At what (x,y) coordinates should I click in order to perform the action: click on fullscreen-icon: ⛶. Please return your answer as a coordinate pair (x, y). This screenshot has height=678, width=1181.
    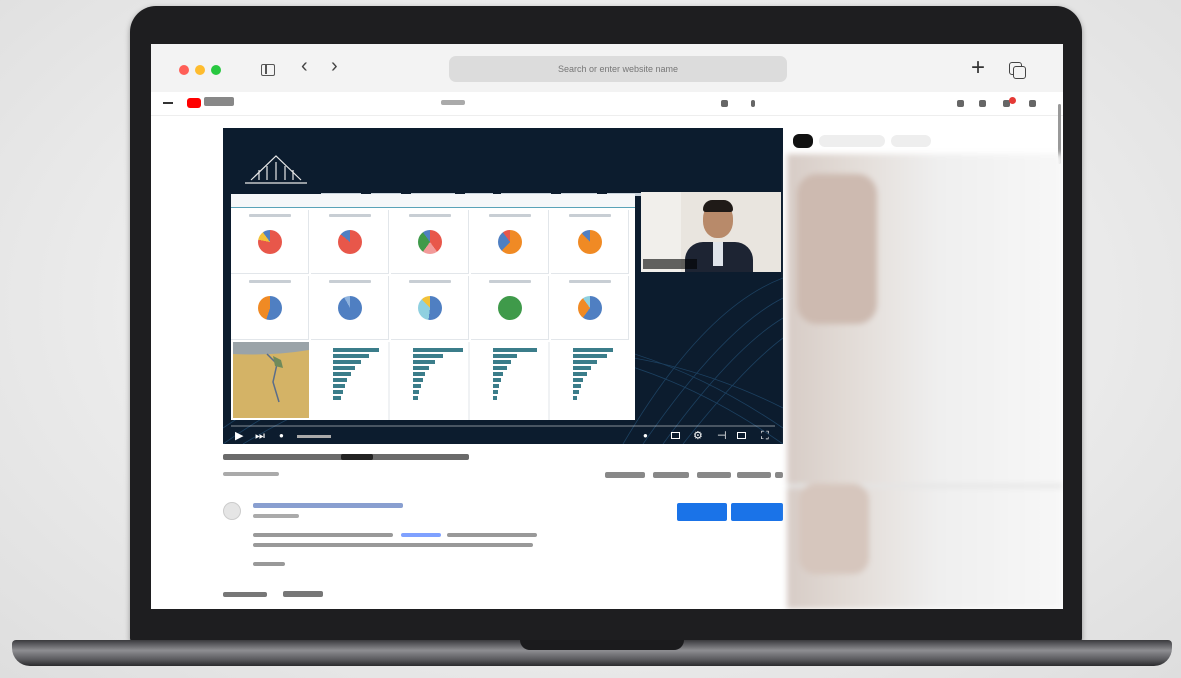
    Looking at the image, I should click on (765, 436).